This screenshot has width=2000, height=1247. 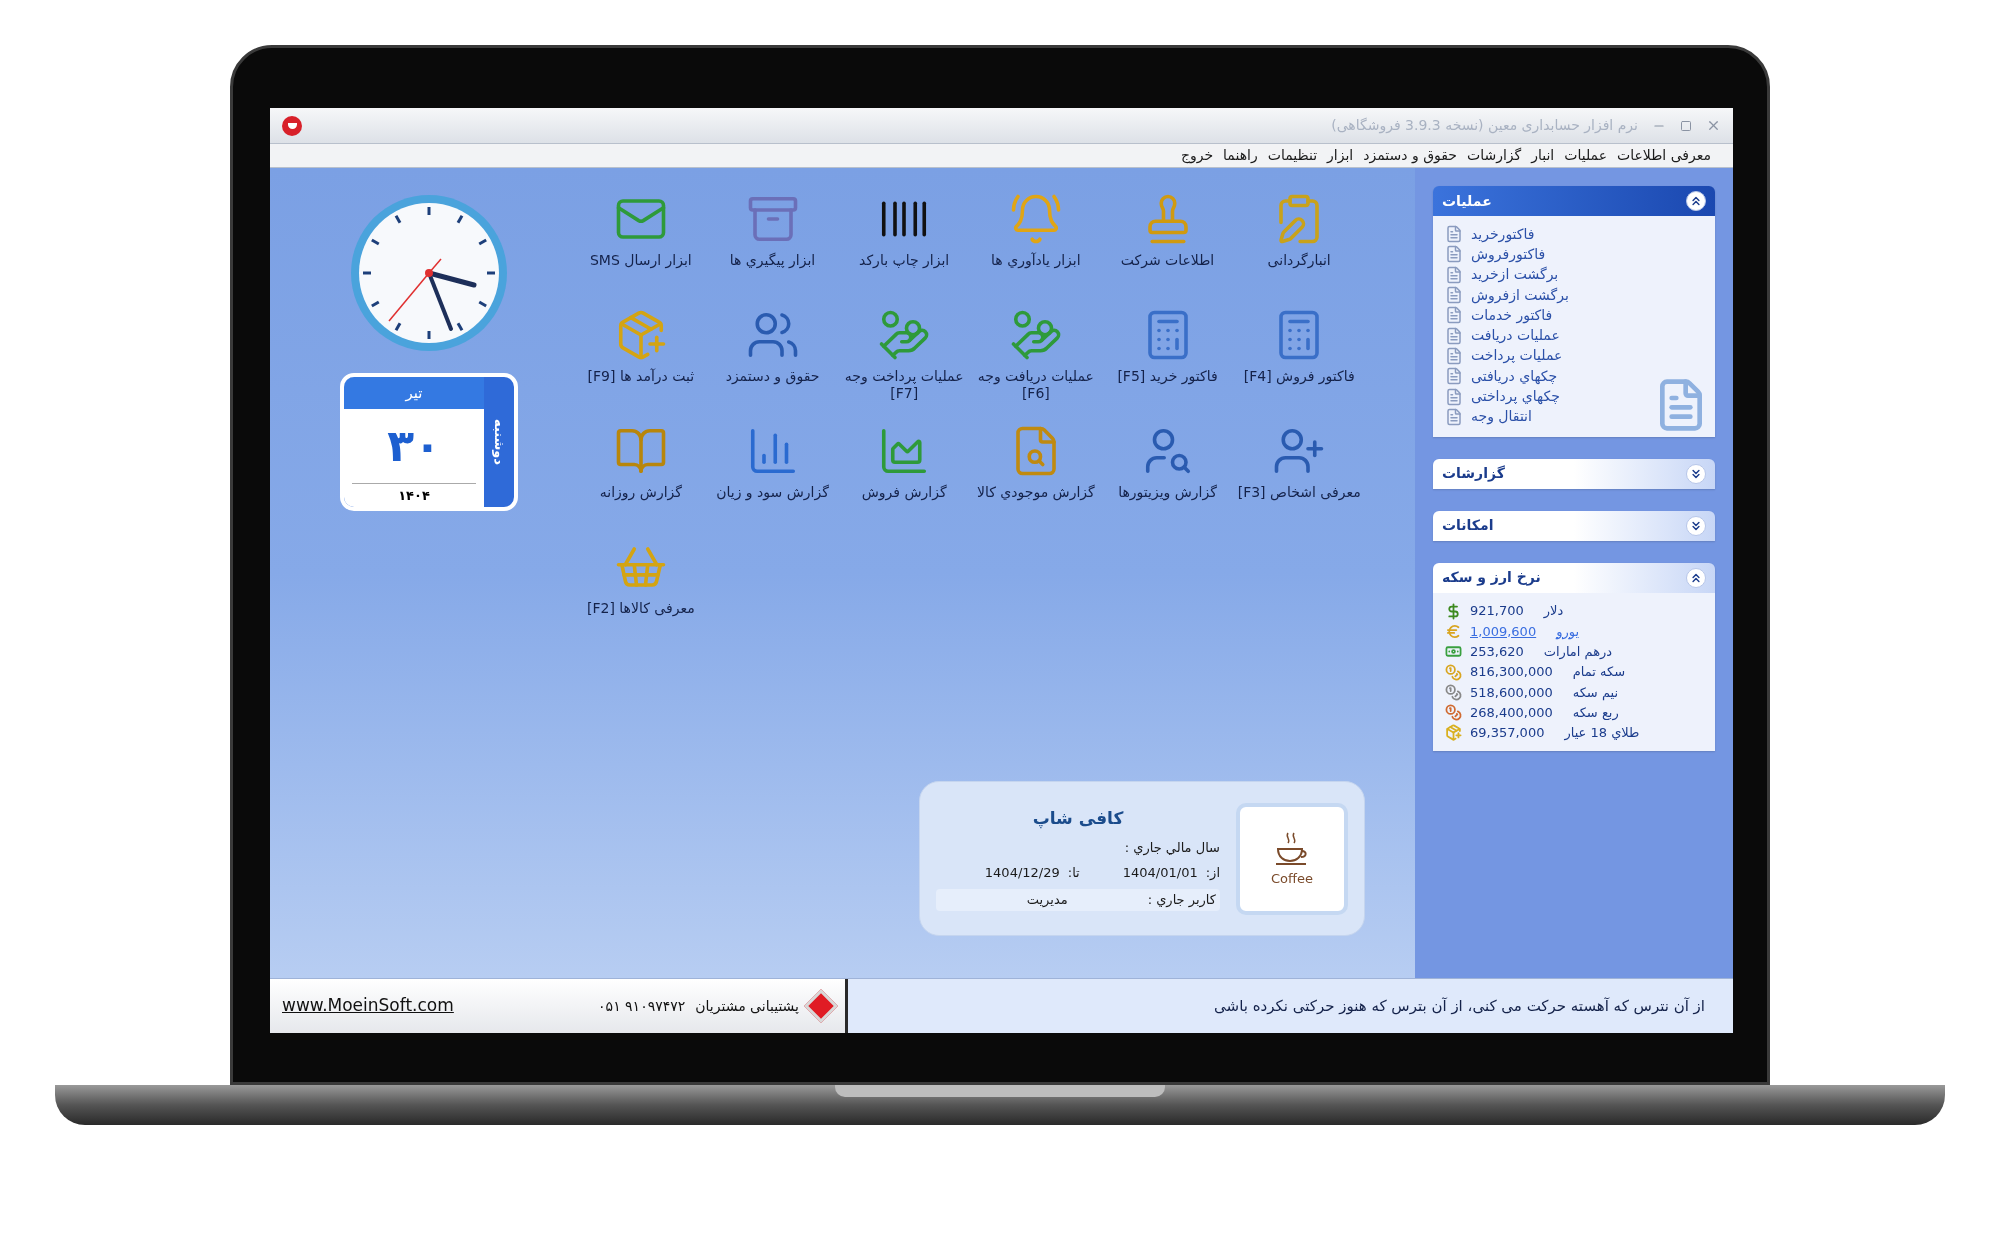 I want to click on shortcut-label: گزارش فروش, so click(x=904, y=492).